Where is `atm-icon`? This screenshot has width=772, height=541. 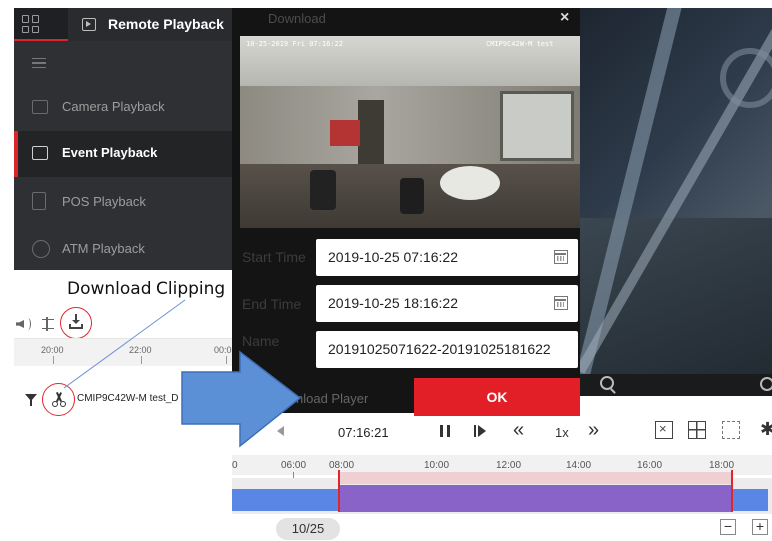 atm-icon is located at coordinates (41, 249).